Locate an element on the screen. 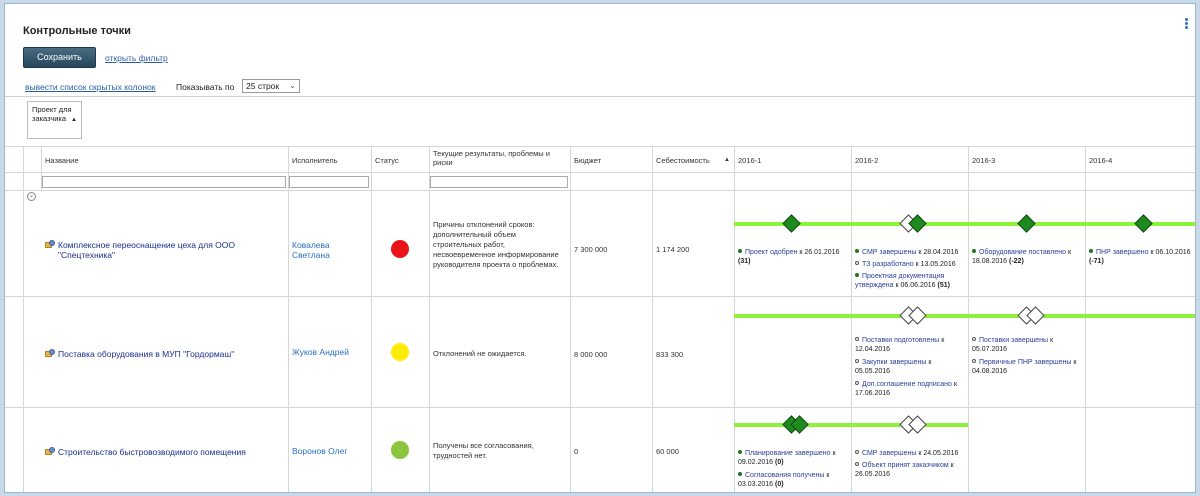 This screenshot has height=496, width=1200. milestone-item: Поставки подготовлены к 12.04.2016 is located at coordinates (911, 345).